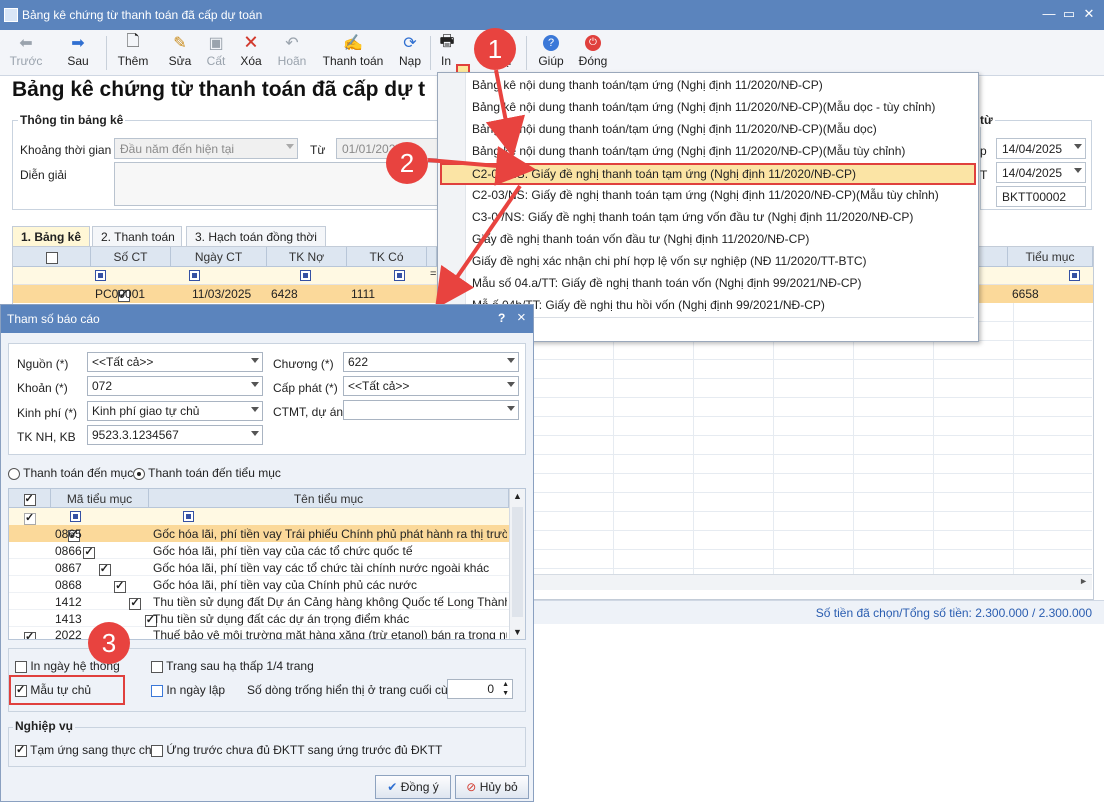  Describe the element at coordinates (1078, 146) in the screenshot. I see `dropdown-arrow-icon` at that location.